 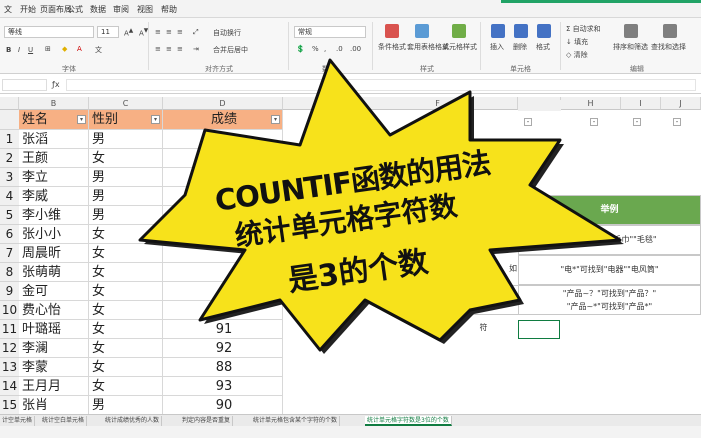 I want to click on sheet-tab: 统计空白单元格, so click(x=64, y=421).